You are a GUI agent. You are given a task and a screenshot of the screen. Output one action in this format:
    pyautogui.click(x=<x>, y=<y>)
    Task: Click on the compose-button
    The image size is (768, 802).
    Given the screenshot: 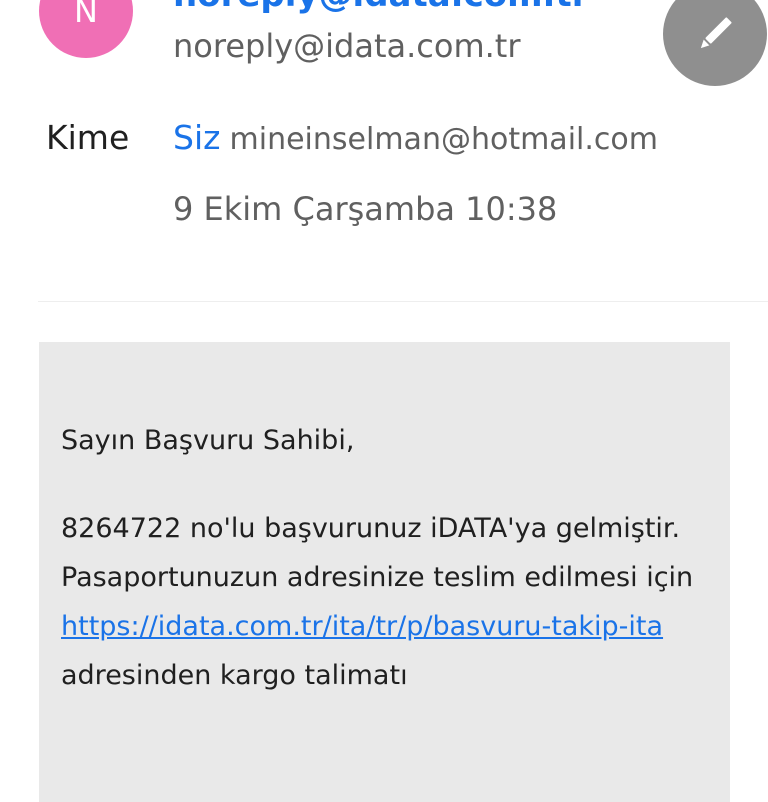 What is the action you would take?
    pyautogui.click(x=715, y=43)
    